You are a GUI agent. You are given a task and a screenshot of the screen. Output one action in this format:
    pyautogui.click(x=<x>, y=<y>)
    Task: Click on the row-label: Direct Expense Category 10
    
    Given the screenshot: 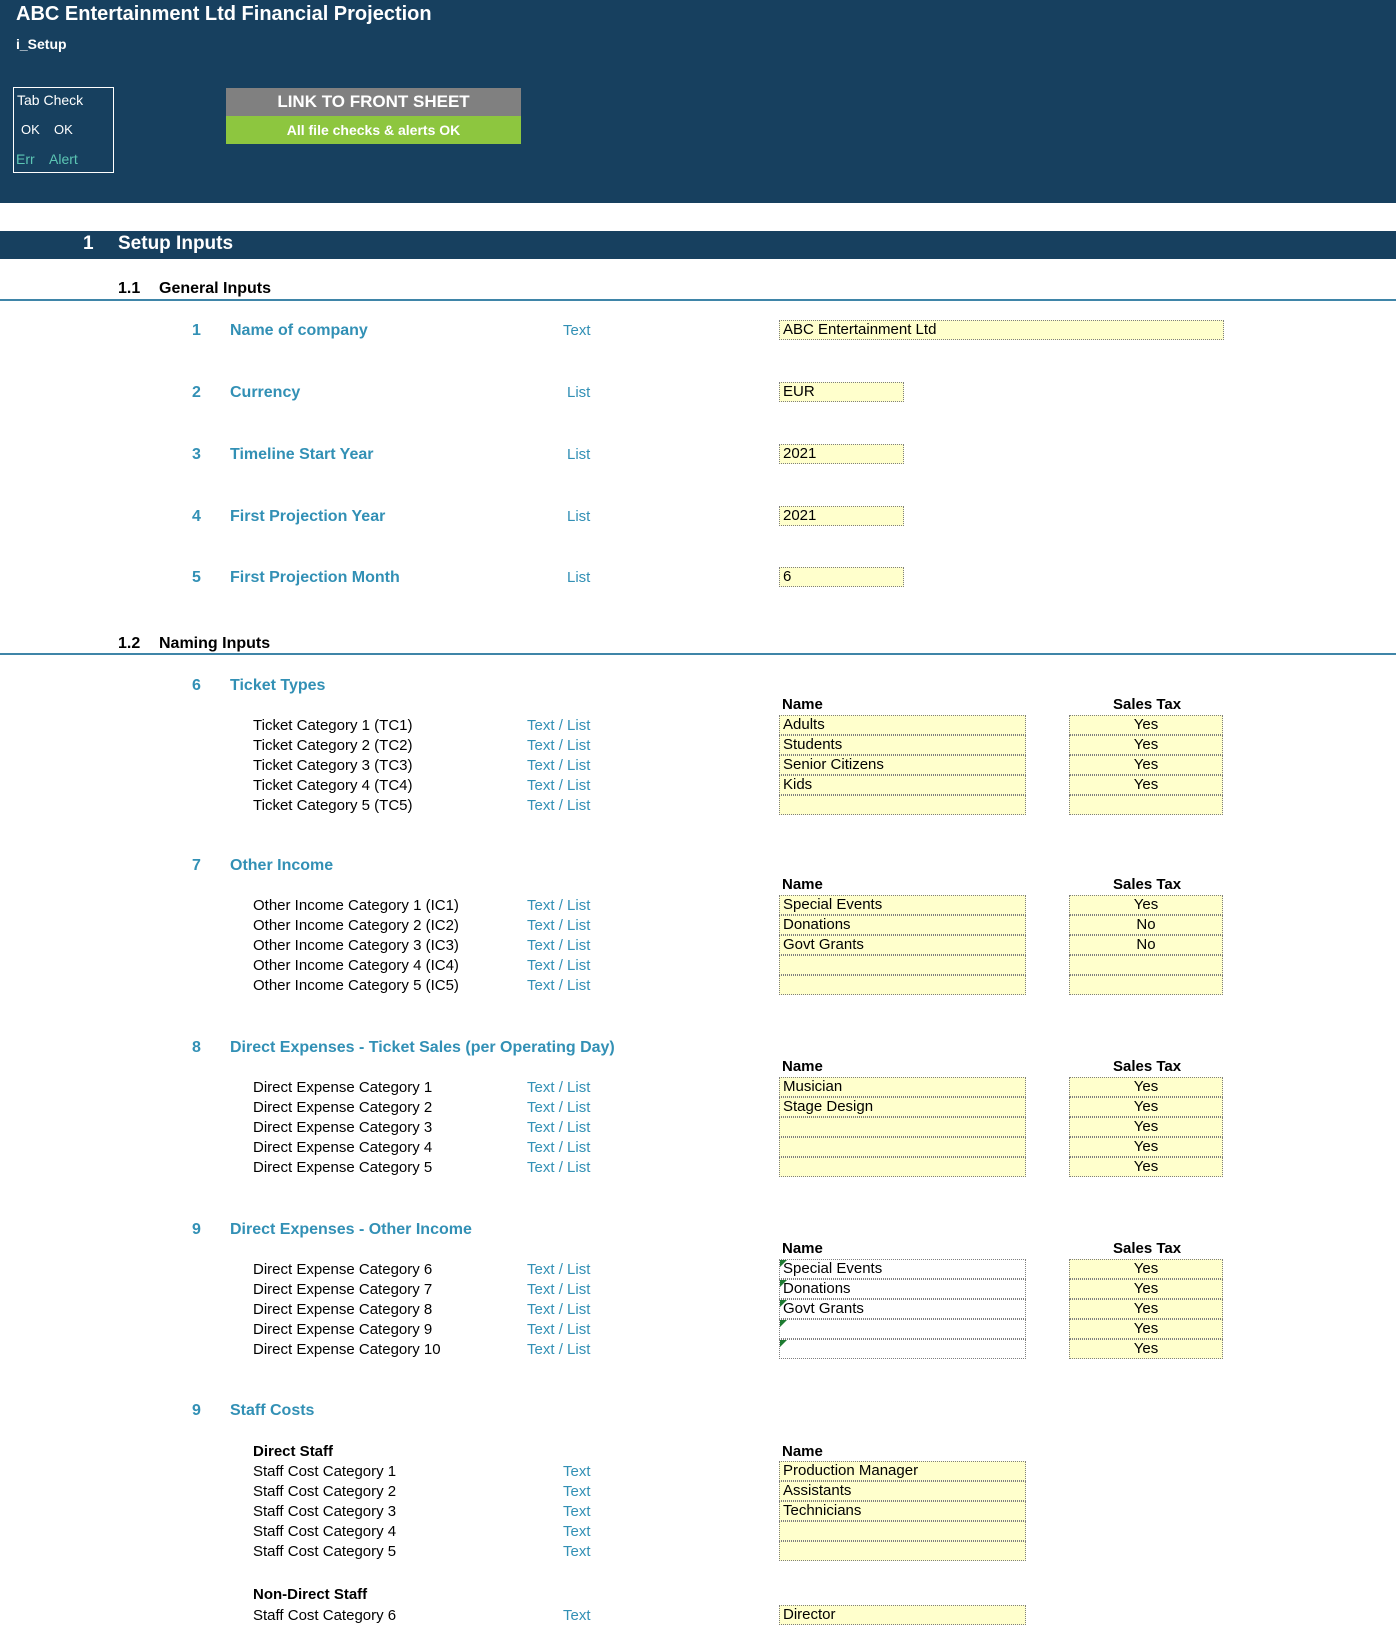 What is the action you would take?
    pyautogui.click(x=347, y=1349)
    